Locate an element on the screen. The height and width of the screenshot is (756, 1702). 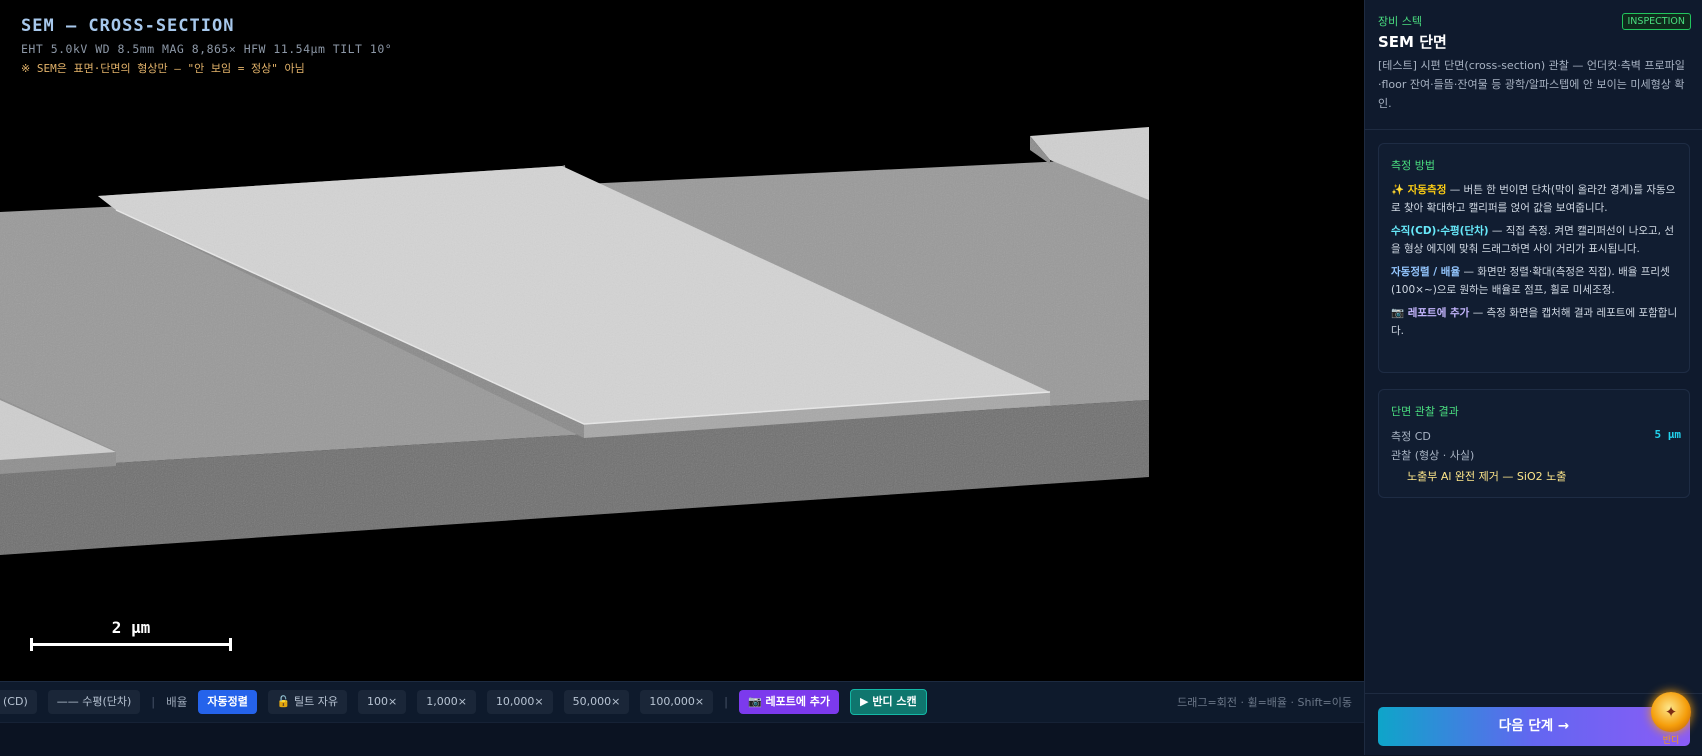
tilt-free-button: 🔓 틸트 자유 is located at coordinates (307, 702).